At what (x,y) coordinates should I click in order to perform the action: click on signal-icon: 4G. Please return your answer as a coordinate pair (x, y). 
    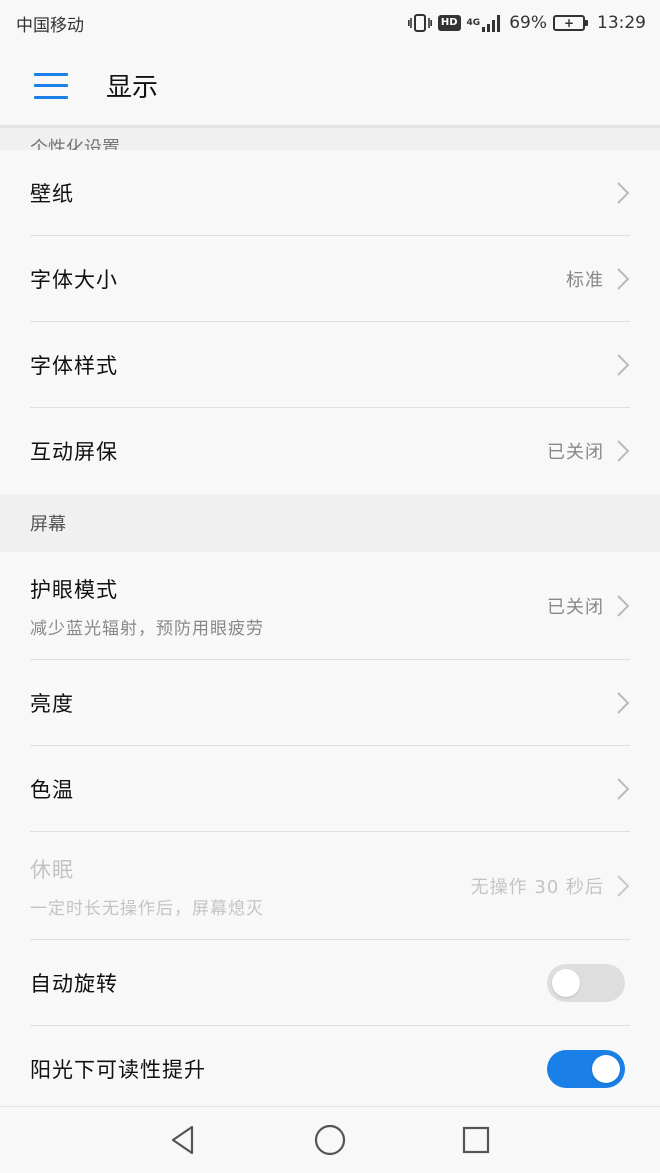
    Looking at the image, I should click on (485, 23).